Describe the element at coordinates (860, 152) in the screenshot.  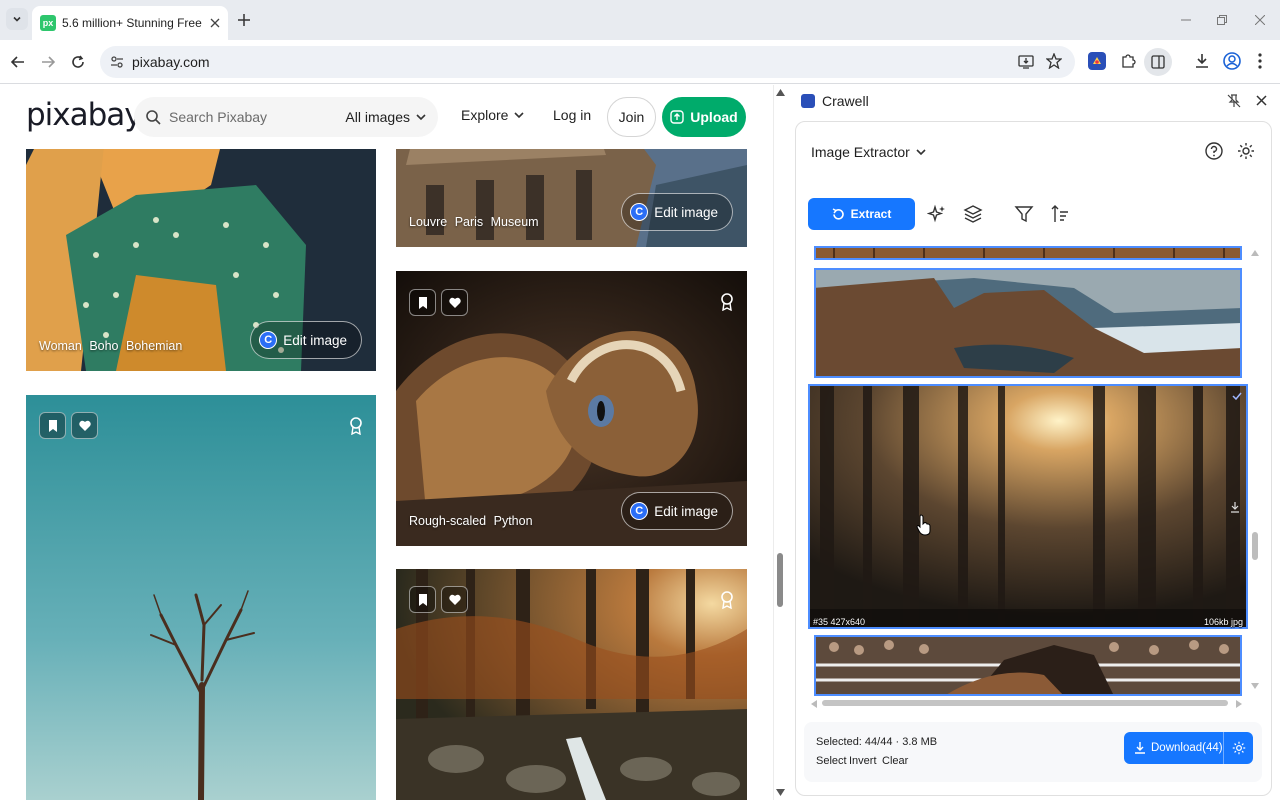
I see `tool-label: Image Extractor` at that location.